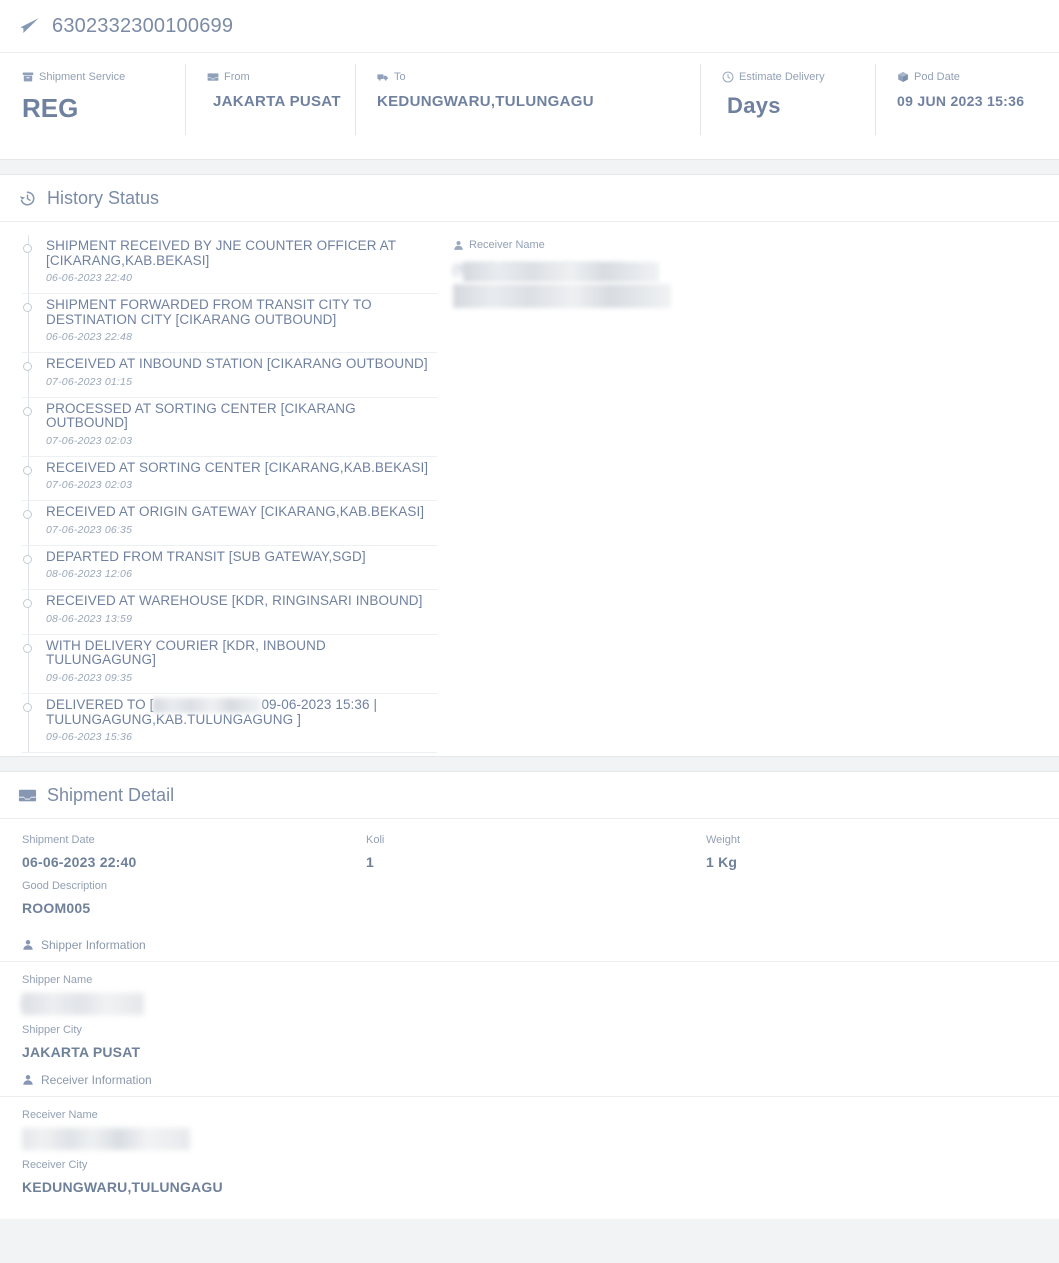 The image size is (1059, 1263). I want to click on weight-value: 1 Kg, so click(722, 862).